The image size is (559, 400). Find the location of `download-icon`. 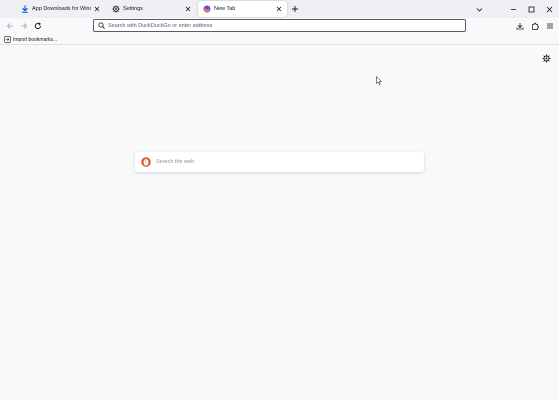

download-icon is located at coordinates (520, 26).